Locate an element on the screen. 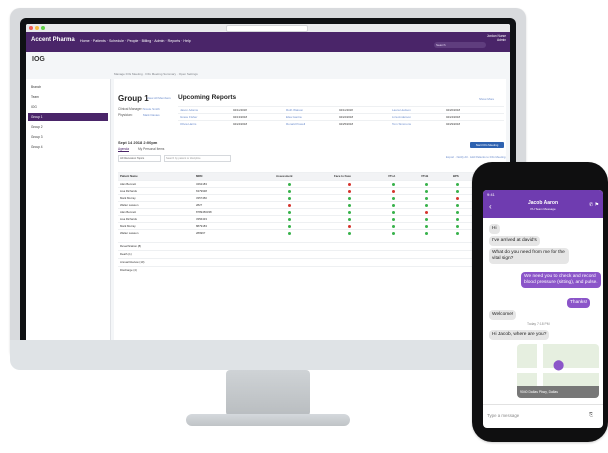  section-discharge: Discharge (4) is located at coordinates (312, 270).